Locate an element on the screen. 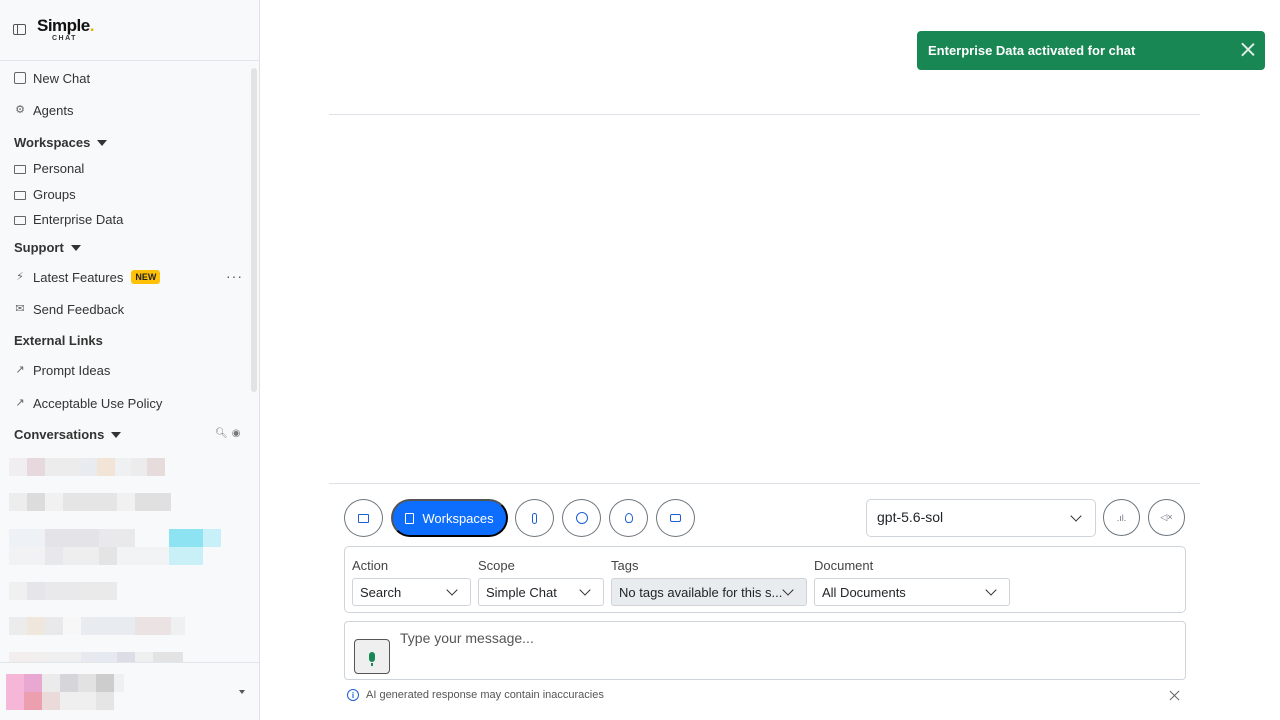 This screenshot has height=720, width=1280. attach-file-button is located at coordinates (534, 518).